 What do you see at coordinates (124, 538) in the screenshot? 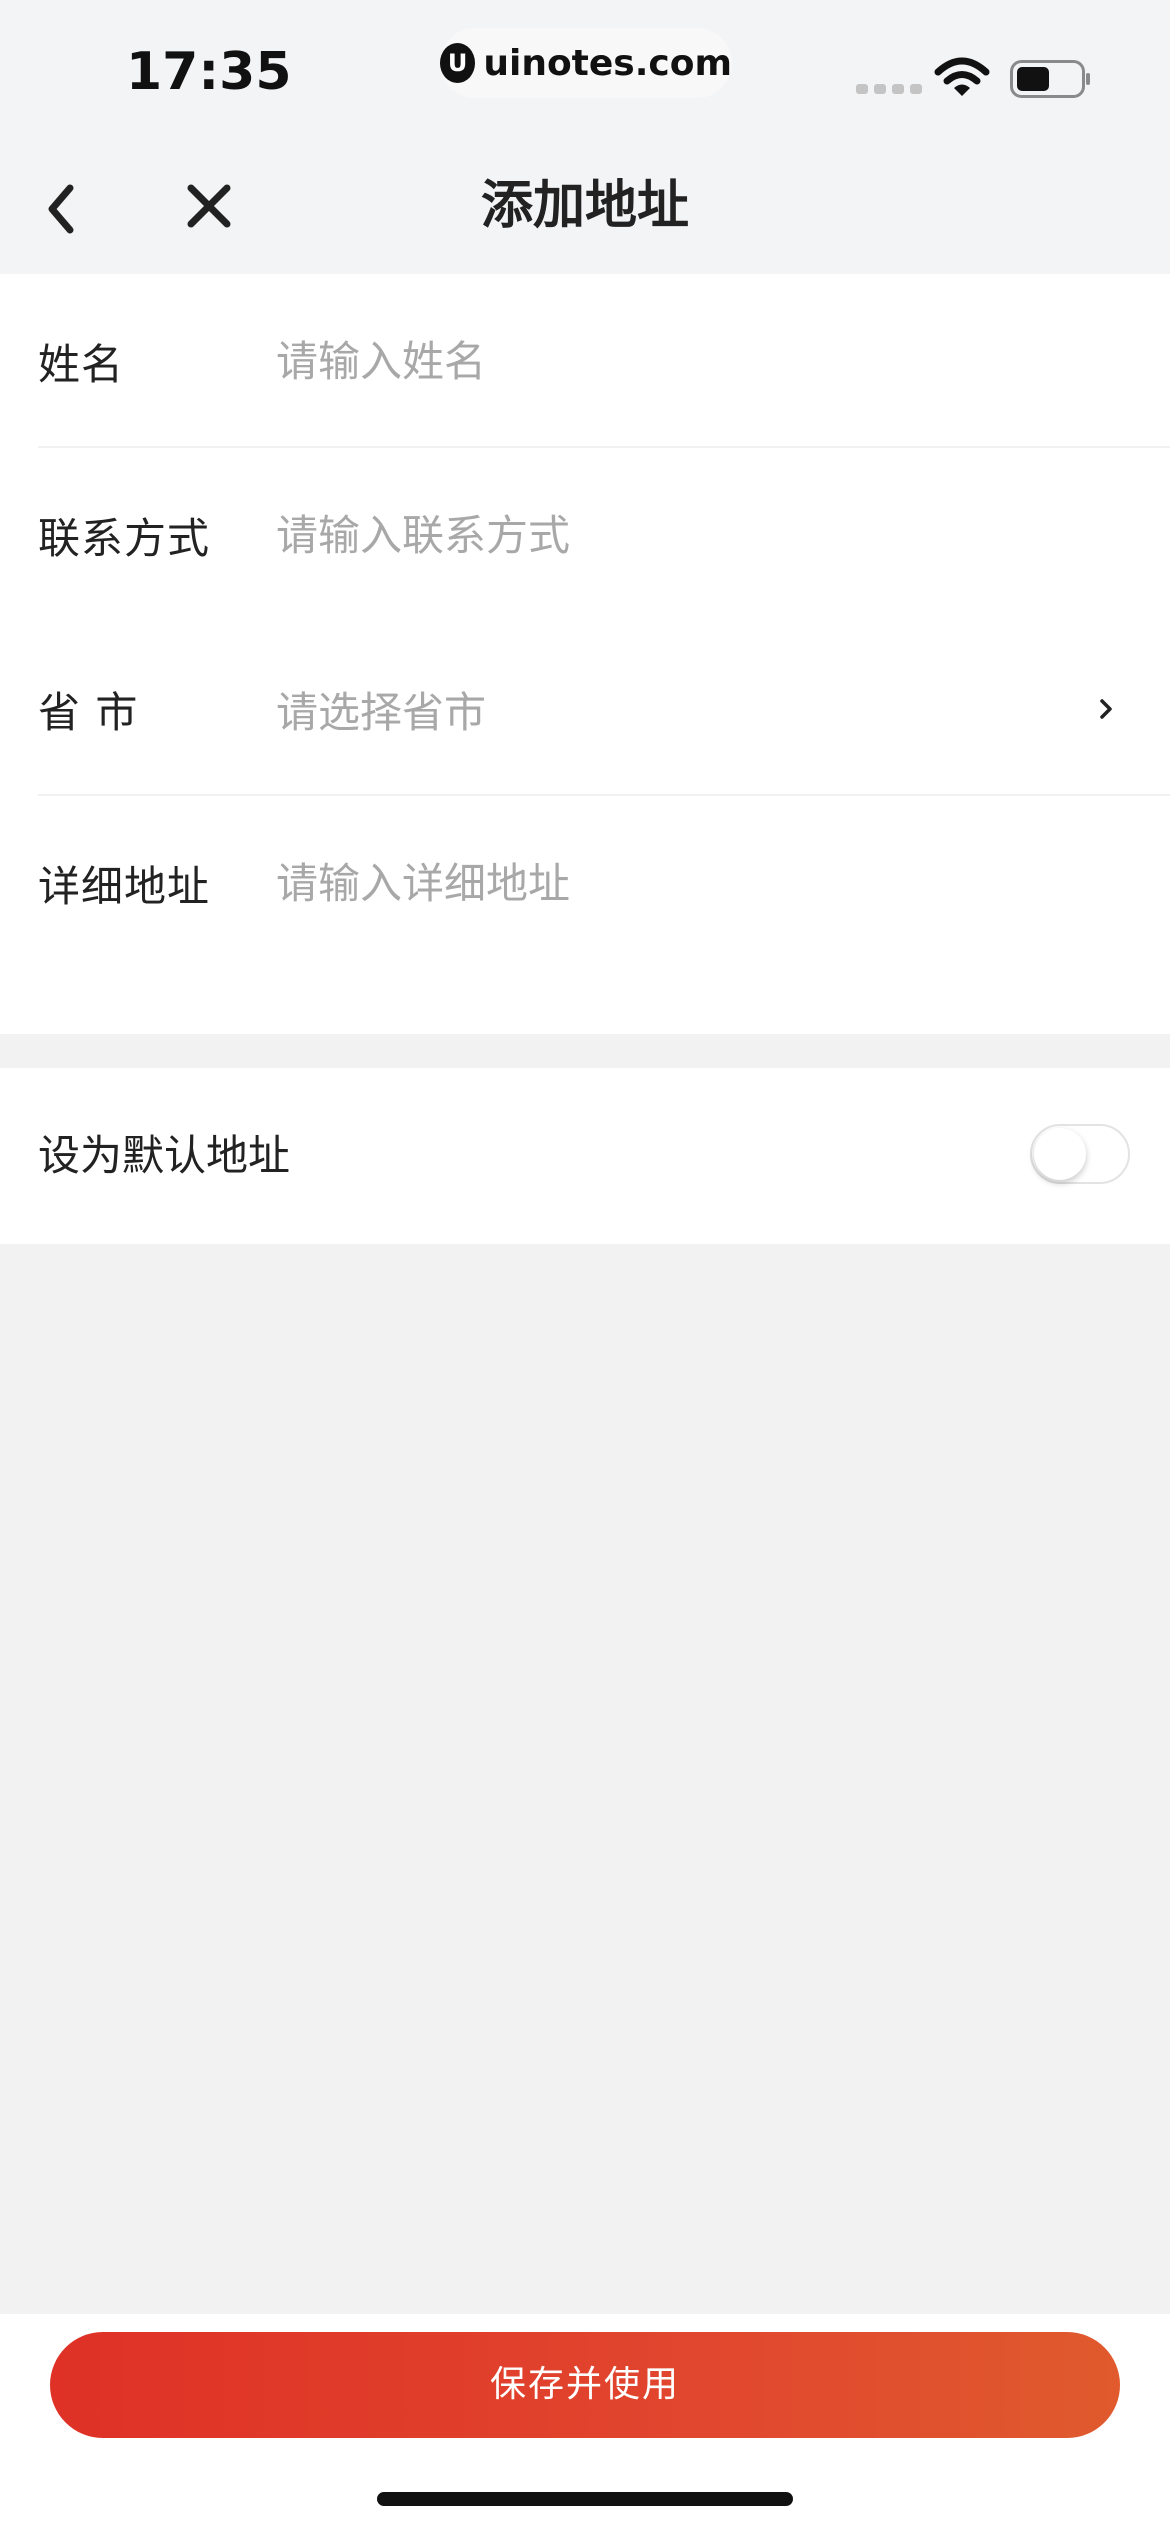
I see `contact-label: 联系方式` at bounding box center [124, 538].